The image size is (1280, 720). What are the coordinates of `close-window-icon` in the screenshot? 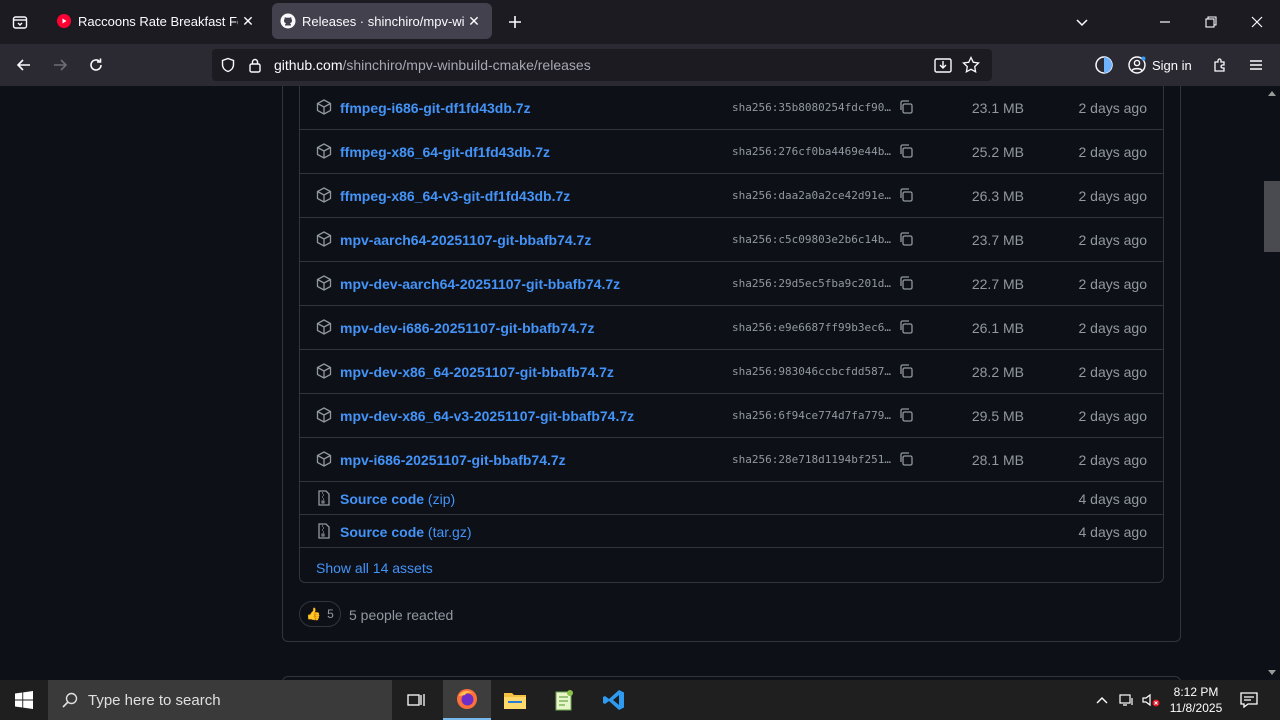 It's located at (1257, 22).